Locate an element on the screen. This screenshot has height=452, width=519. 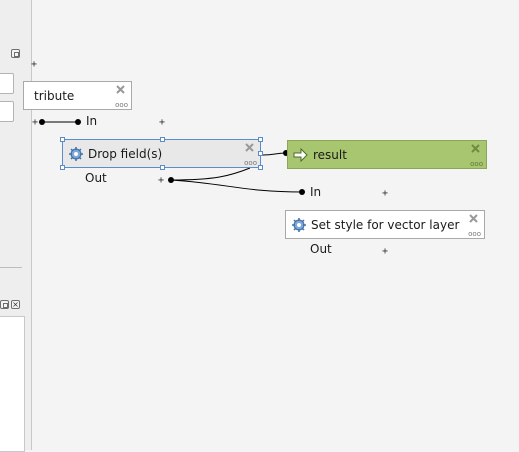
output-arrow-icon is located at coordinates (300, 154).